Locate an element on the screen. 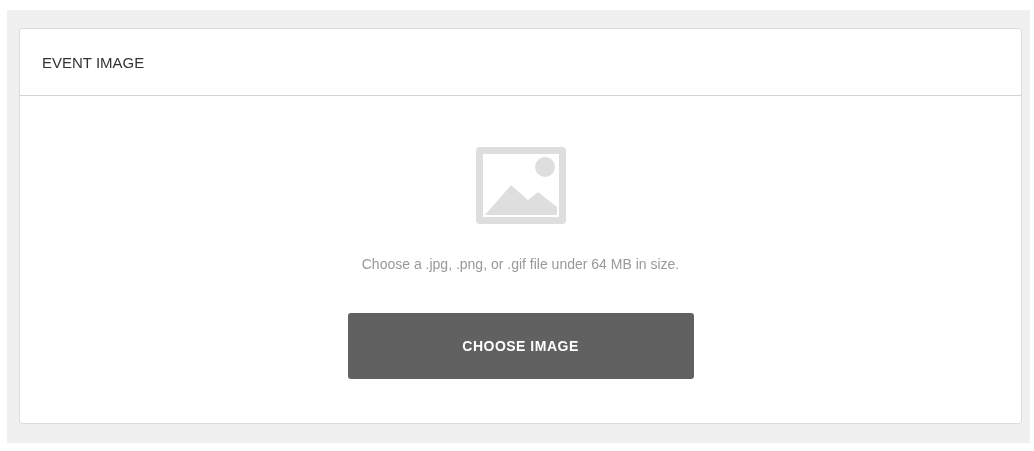 Image resolution: width=1034 pixels, height=451 pixels. file-hint: Choose a .jpg, .png, or .gif file under 64 MB in size. is located at coordinates (520, 264).